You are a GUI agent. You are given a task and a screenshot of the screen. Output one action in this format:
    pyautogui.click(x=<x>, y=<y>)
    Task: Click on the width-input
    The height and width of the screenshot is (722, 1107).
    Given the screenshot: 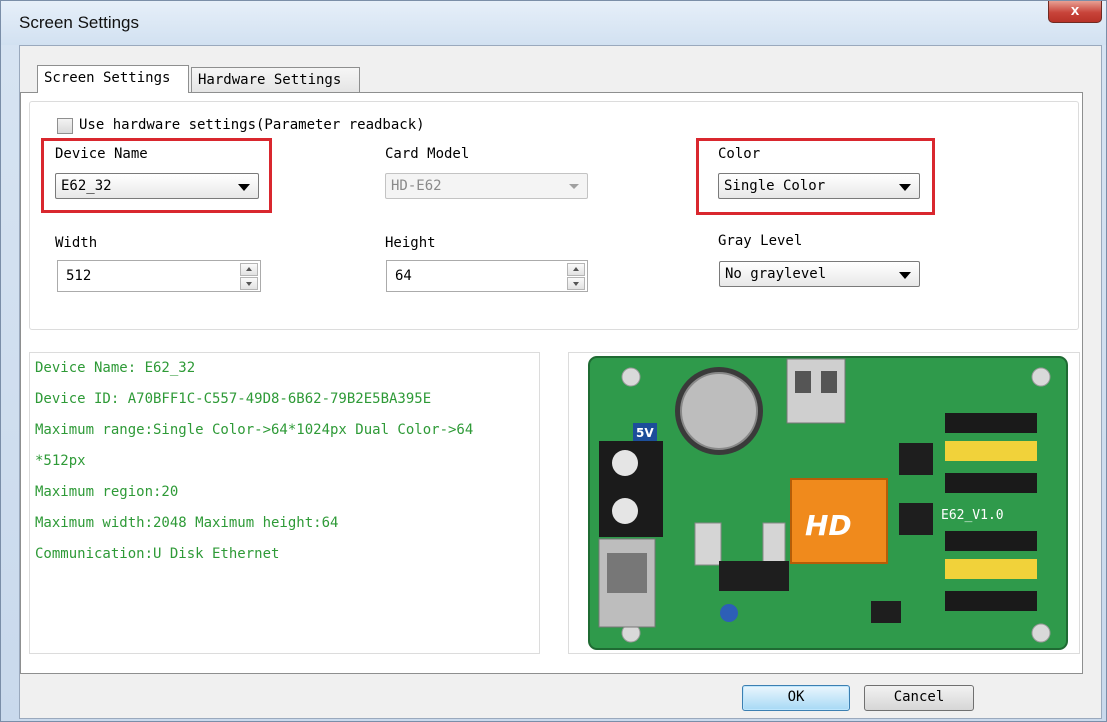 What is the action you would take?
    pyautogui.click(x=146, y=276)
    